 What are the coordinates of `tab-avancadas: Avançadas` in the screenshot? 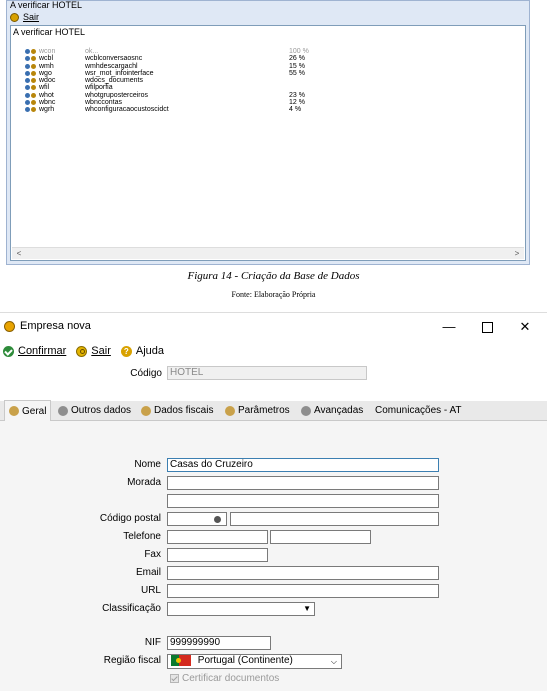 It's located at (332, 410).